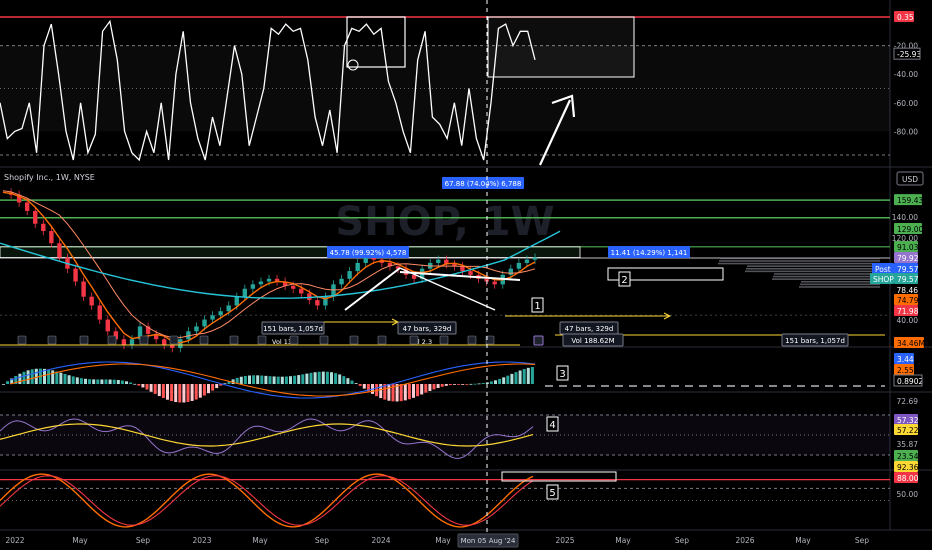 The height and width of the screenshot is (550, 932). Describe the element at coordinates (427, 328) in the screenshot. I see `badge-bars-47-a-group: 47 bars, 329d` at that location.